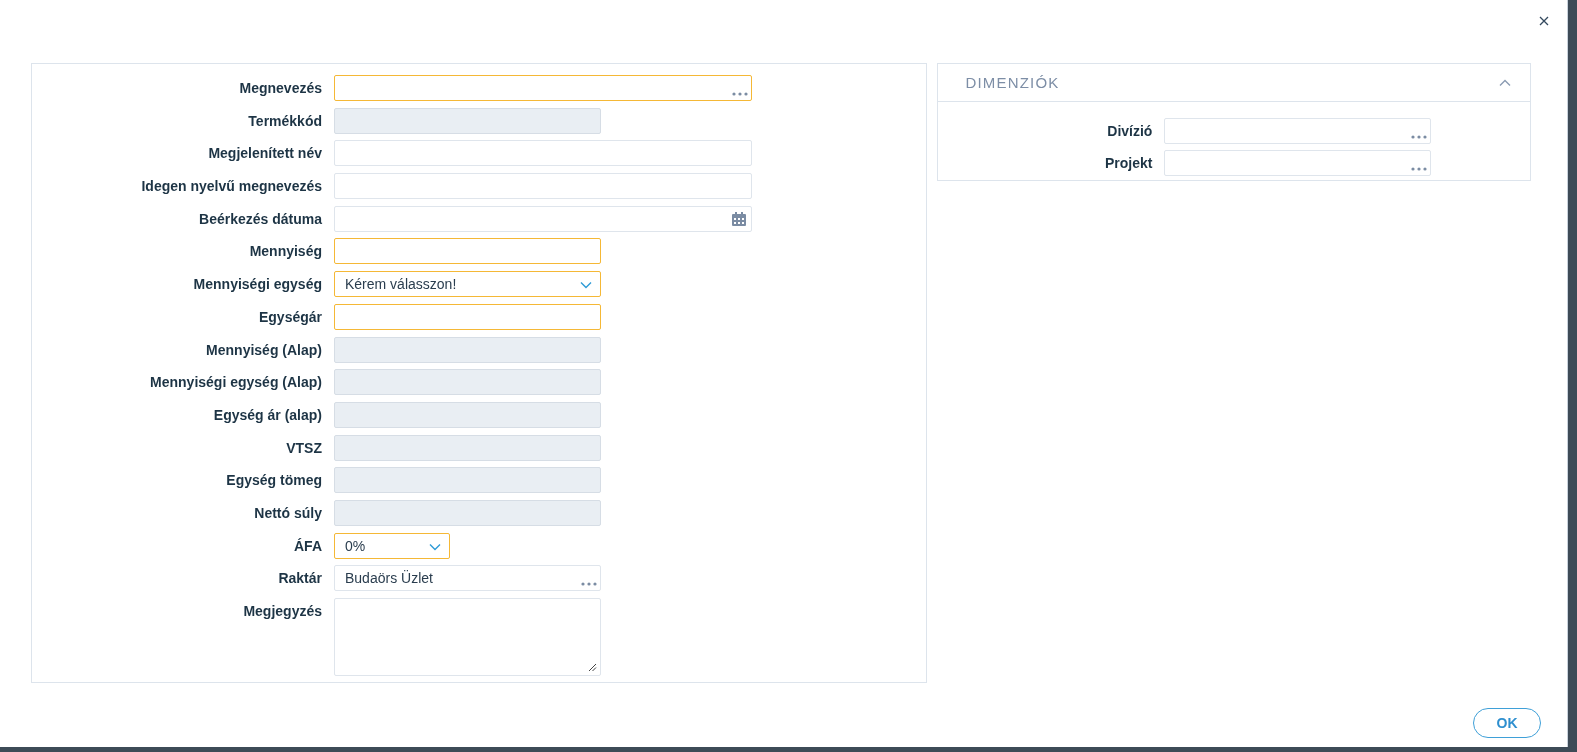 Image resolution: width=1577 pixels, height=752 pixels. I want to click on field-label: Nettó súly, so click(287, 513).